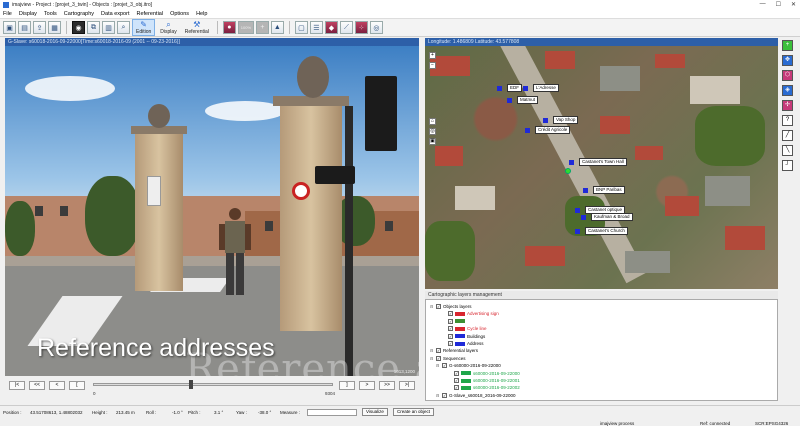 This screenshot has width=800, height=426. Describe the element at coordinates (432, 141) in the screenshot. I see `extent-icon: ▣` at that location.